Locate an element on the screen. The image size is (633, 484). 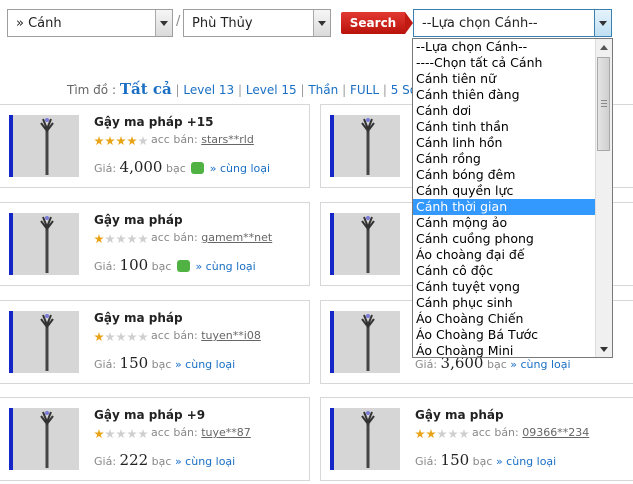
filter-all-link: Tất cả is located at coordinates (146, 89).